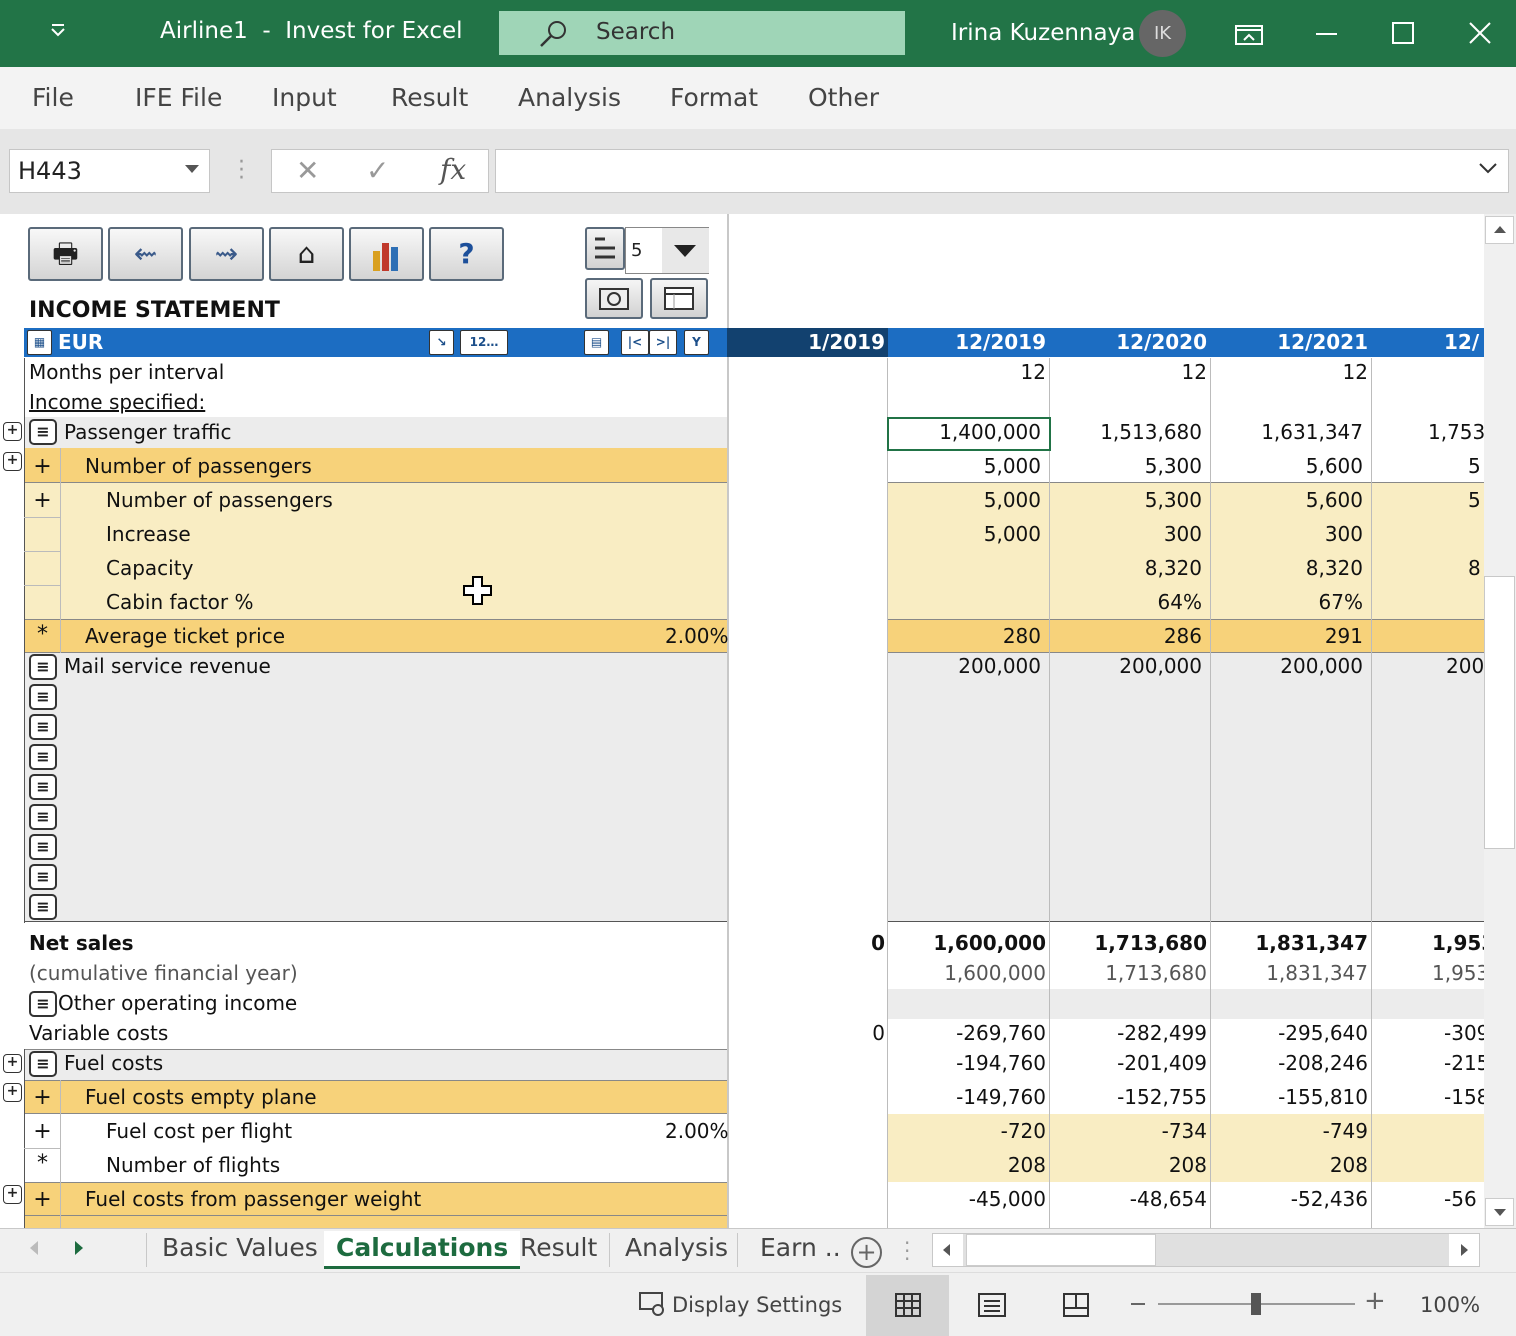 Image resolution: width=1516 pixels, height=1336 pixels. I want to click on last-column-icon: >|, so click(663, 342).